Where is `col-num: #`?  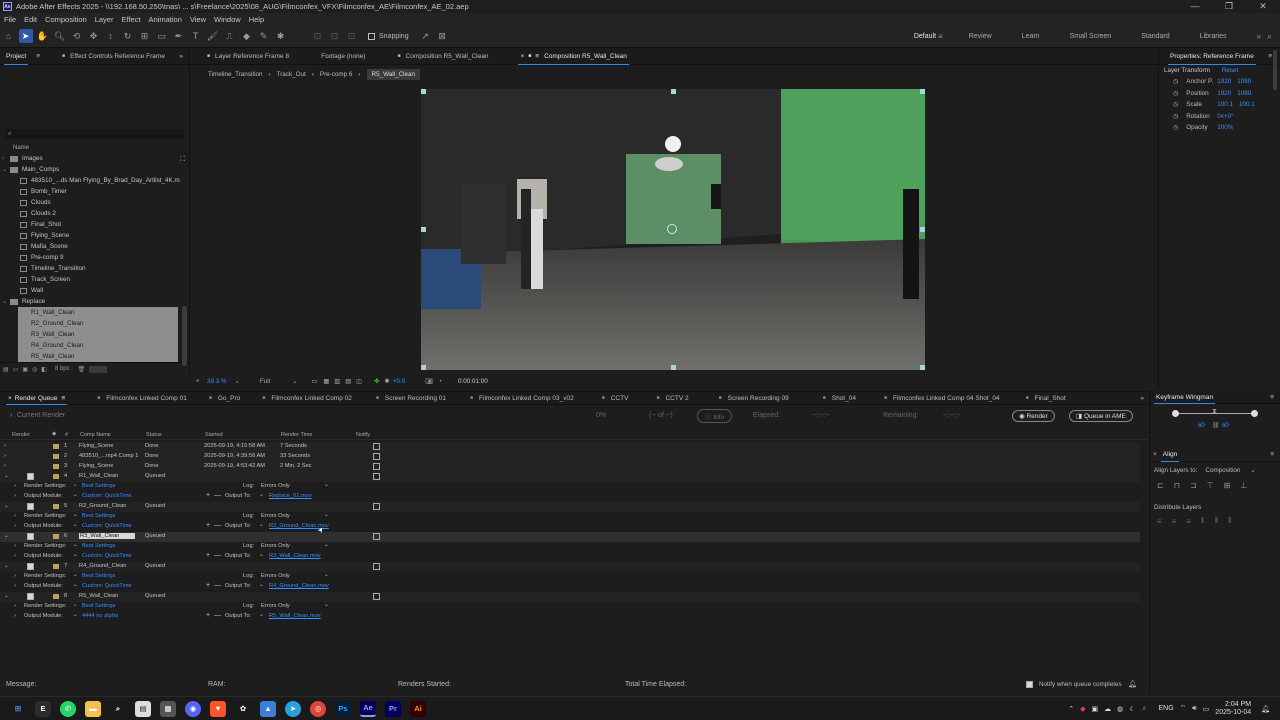 col-num: # is located at coordinates (66, 435).